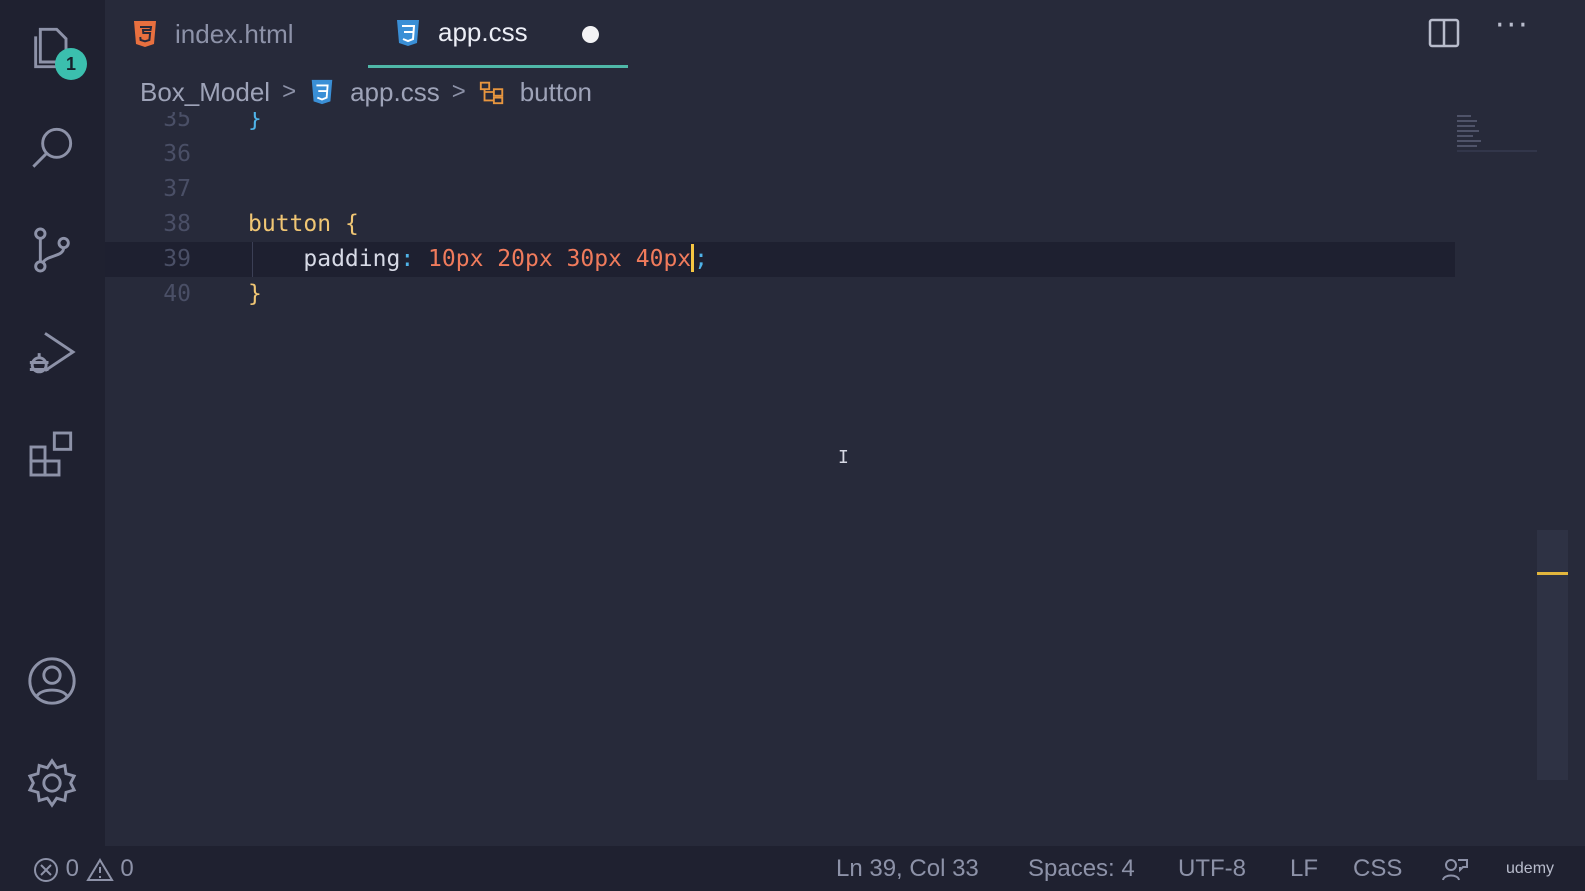 The width and height of the screenshot is (1585, 891). I want to click on extensions-icon, so click(52, 454).